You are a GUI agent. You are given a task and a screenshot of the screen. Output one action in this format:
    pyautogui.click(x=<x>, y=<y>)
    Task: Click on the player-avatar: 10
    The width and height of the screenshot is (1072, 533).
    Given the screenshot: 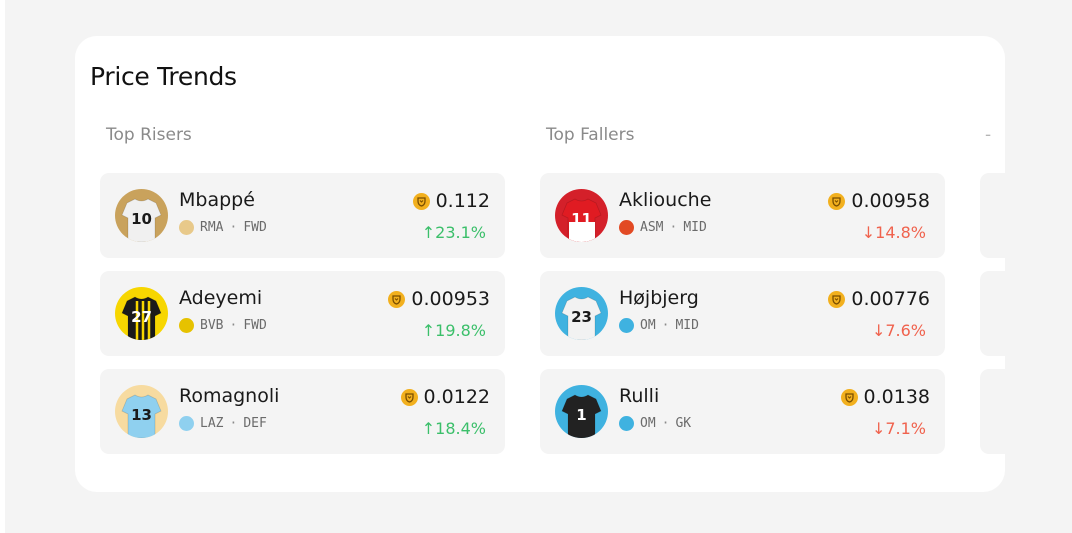 What is the action you would take?
    pyautogui.click(x=141, y=215)
    